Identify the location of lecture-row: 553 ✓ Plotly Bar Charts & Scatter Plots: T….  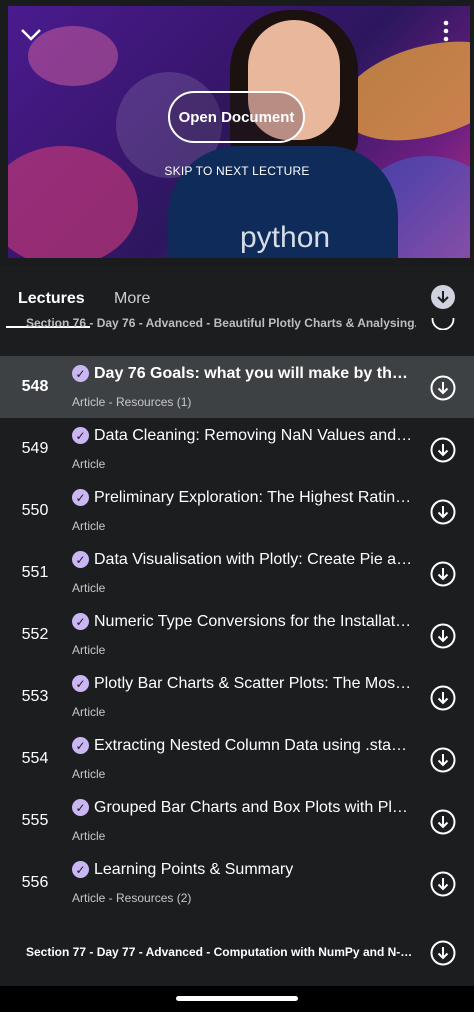
(237, 697).